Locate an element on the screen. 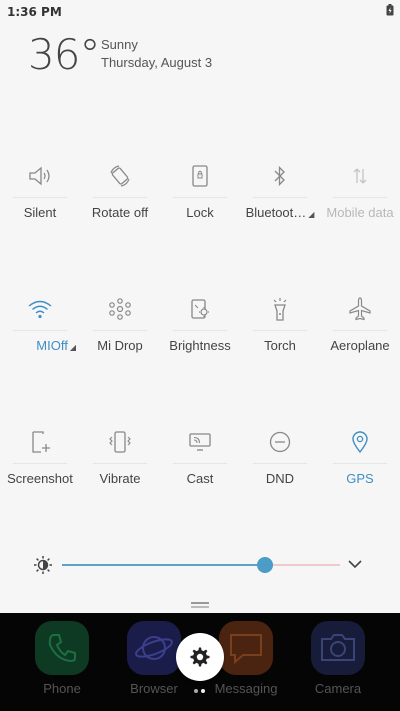  torch-icon is located at coordinates (280, 309).